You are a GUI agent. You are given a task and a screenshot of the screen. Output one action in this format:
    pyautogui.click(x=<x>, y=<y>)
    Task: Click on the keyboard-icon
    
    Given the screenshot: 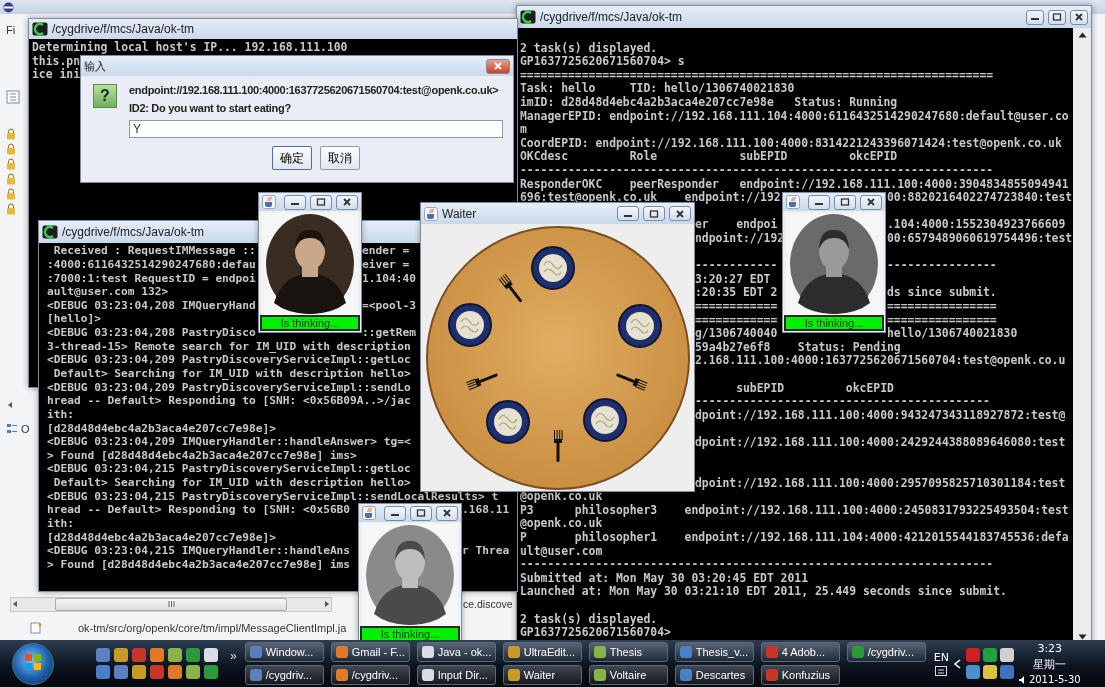 What is the action you would take?
    pyautogui.click(x=941, y=671)
    